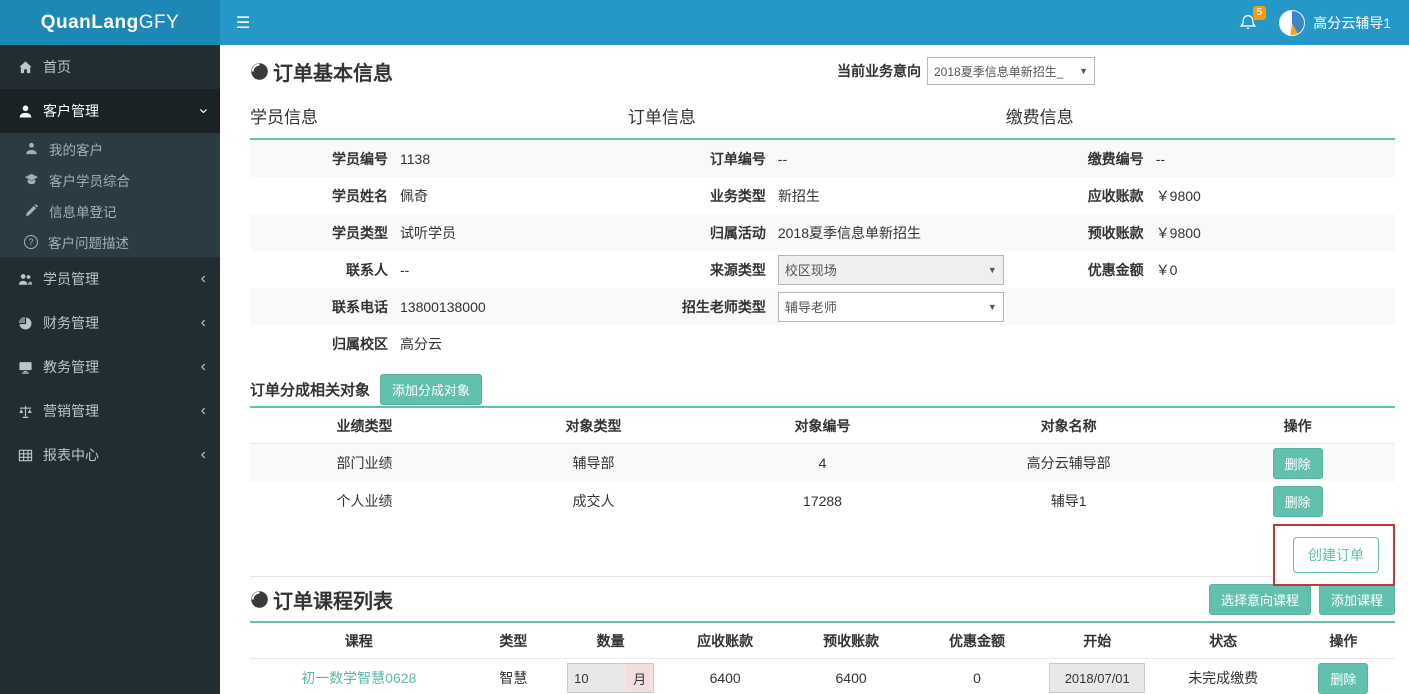 The width and height of the screenshot is (1409, 694). I want to click on annotation-highlight-box: 创建订单, so click(1334, 555).